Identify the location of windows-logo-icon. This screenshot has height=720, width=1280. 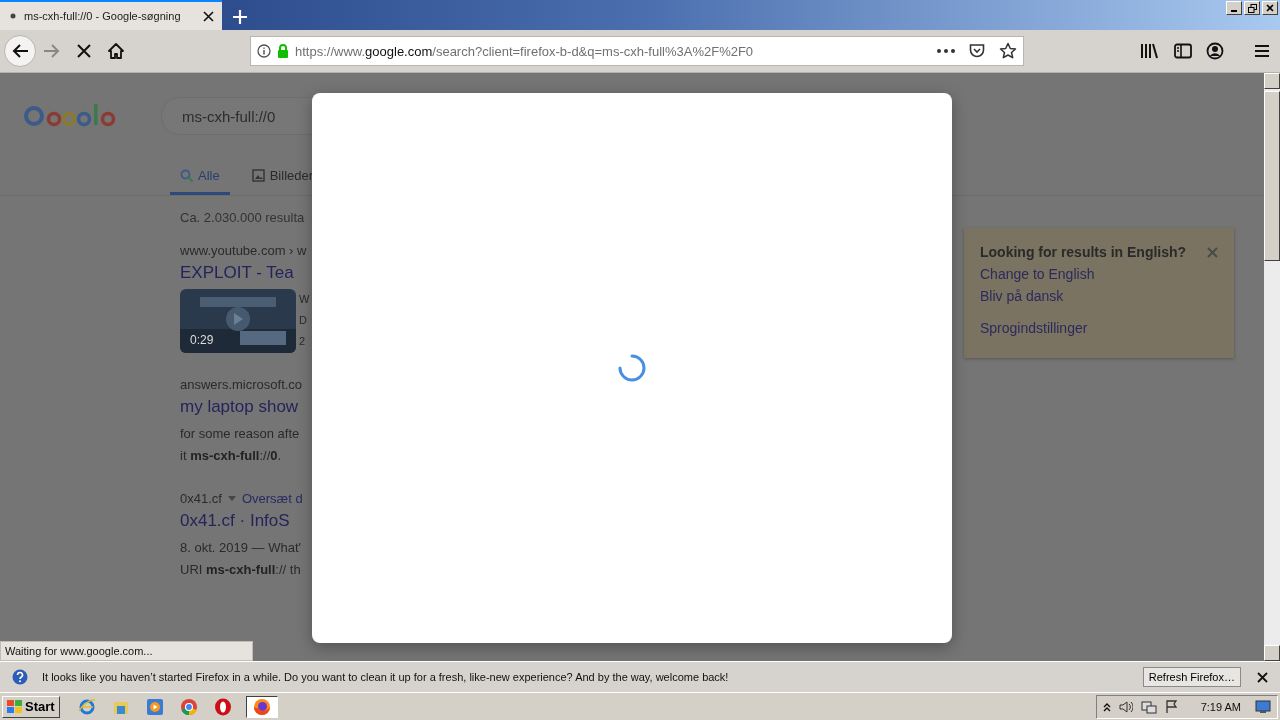
(15, 706).